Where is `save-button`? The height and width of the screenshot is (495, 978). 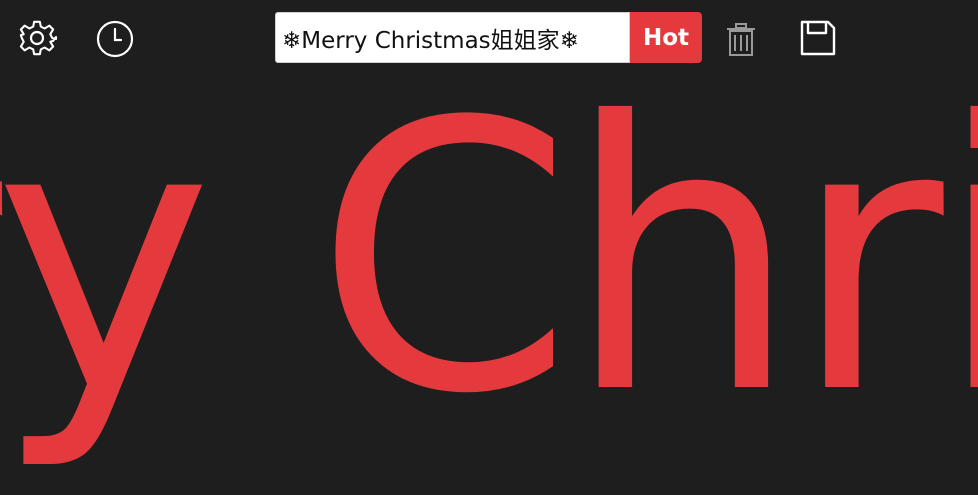 save-button is located at coordinates (818, 38).